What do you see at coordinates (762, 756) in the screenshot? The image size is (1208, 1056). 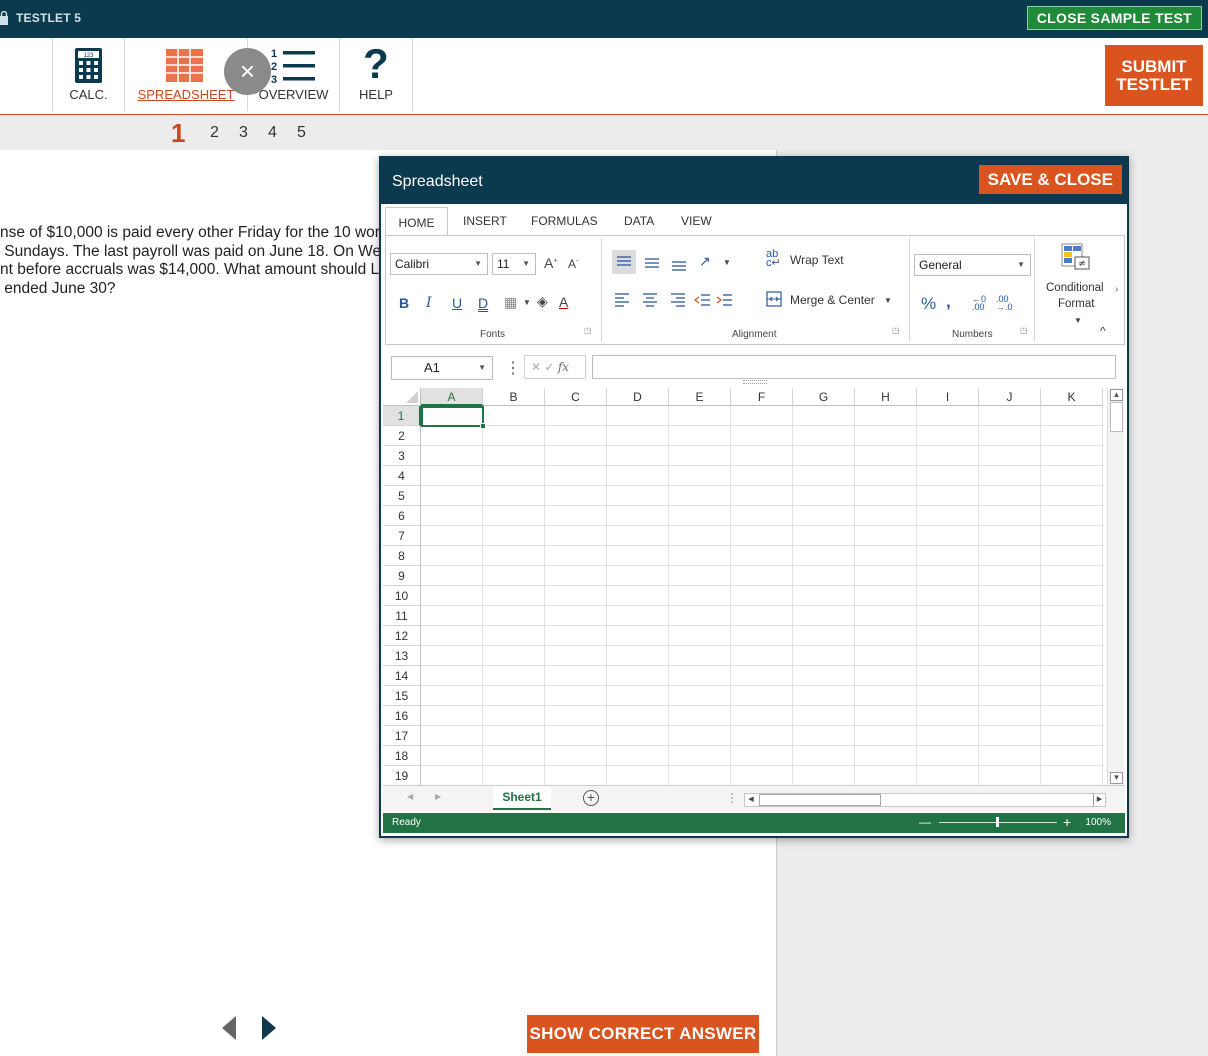 I see `cell-f18` at bounding box center [762, 756].